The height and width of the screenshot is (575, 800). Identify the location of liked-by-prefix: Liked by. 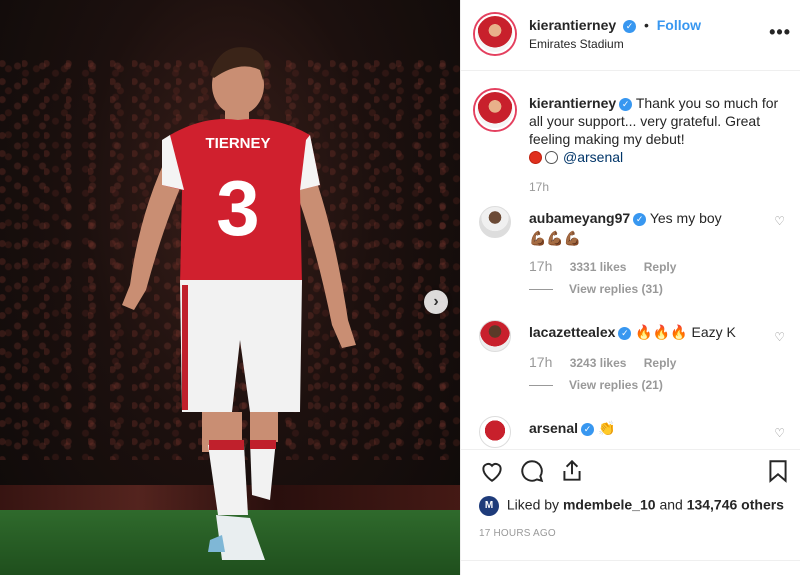
(533, 504).